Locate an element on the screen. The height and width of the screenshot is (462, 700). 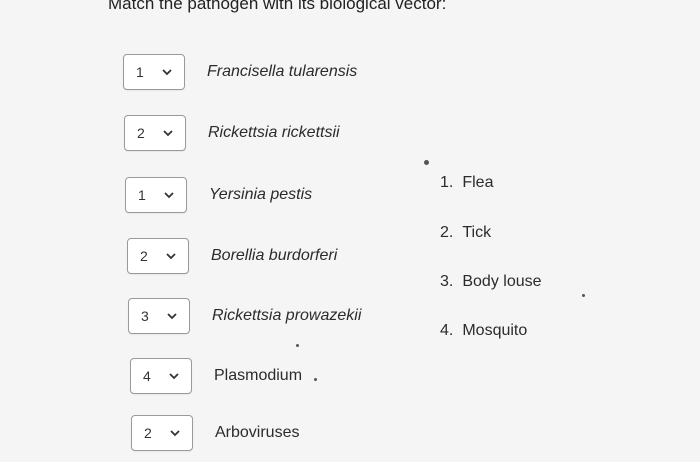
vector-option-3: 3. Body louse is located at coordinates (491, 282).